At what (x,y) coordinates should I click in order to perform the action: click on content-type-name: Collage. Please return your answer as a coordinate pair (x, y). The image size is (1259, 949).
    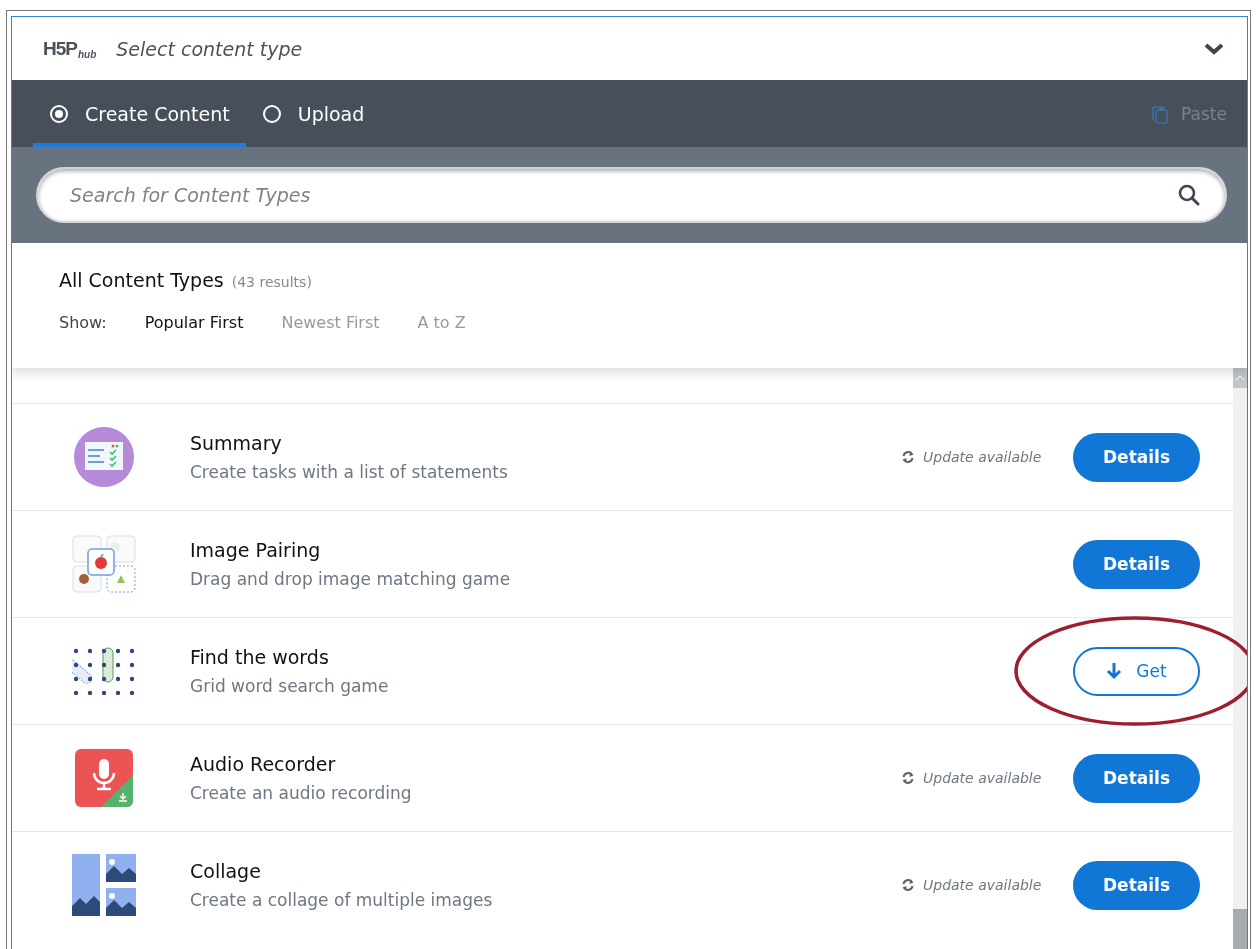
    Looking at the image, I should click on (226, 871).